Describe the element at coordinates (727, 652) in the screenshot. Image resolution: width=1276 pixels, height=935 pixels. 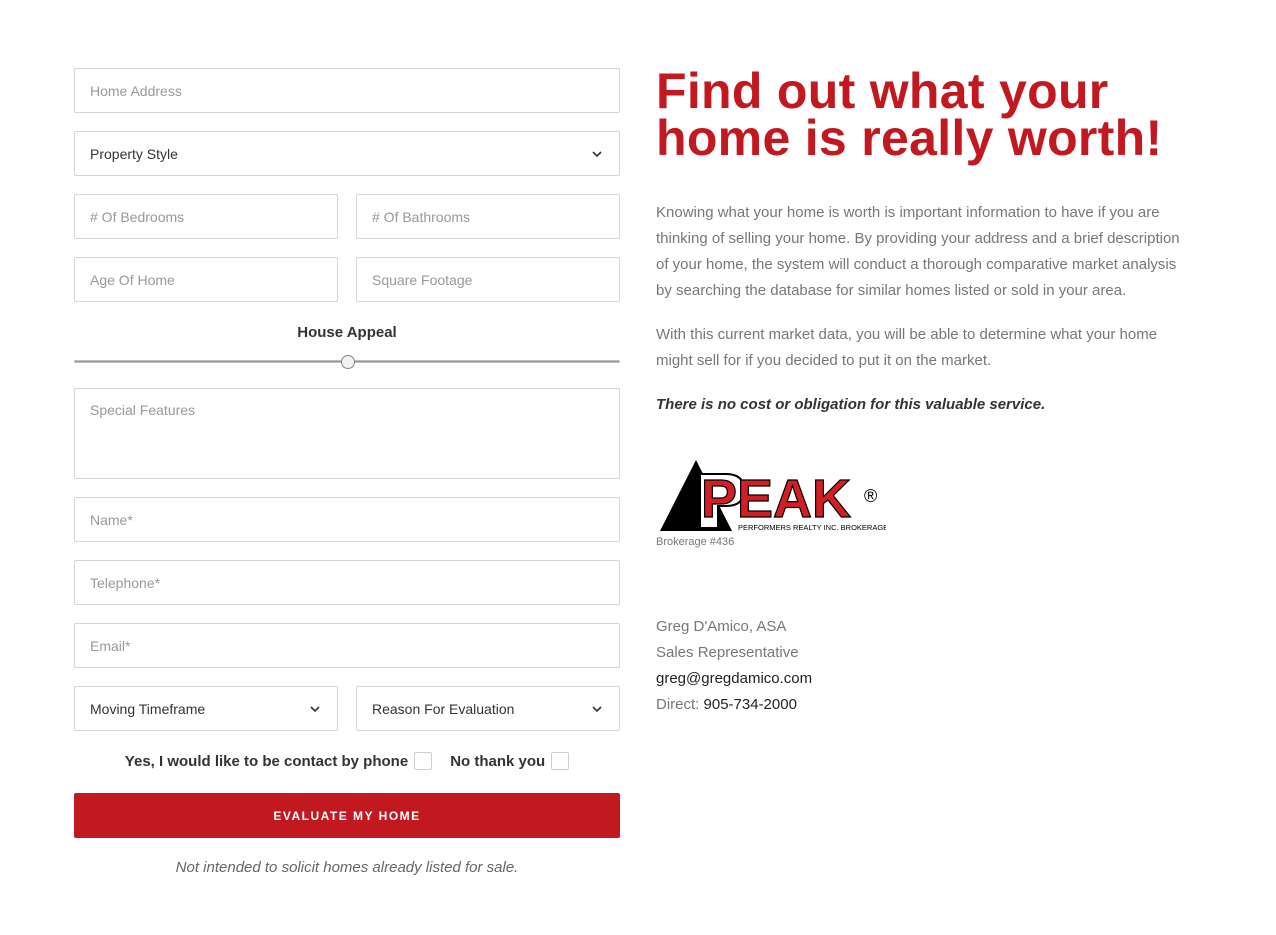
I see `agent-title: Sales Representative` at that location.